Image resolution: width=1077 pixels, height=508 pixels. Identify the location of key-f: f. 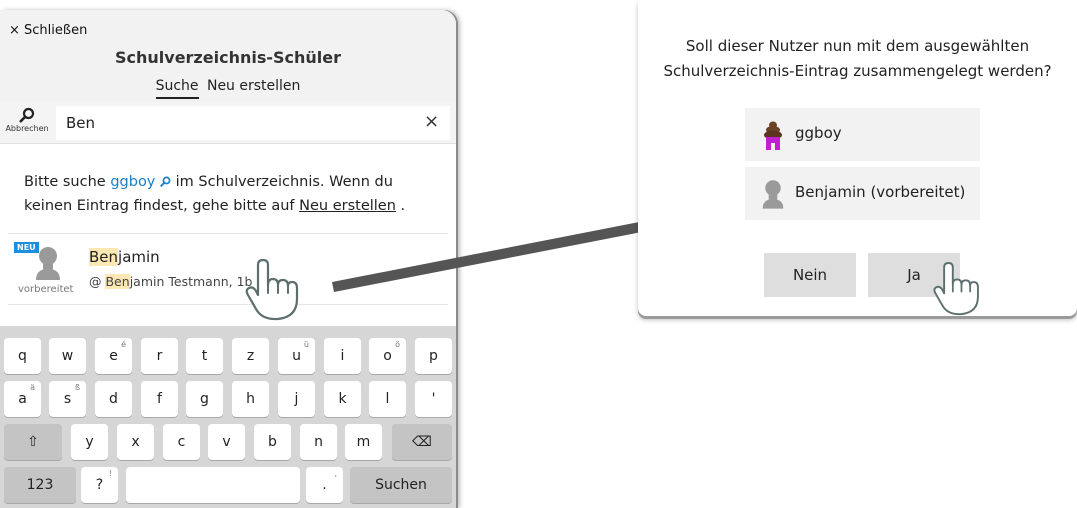
(159, 399).